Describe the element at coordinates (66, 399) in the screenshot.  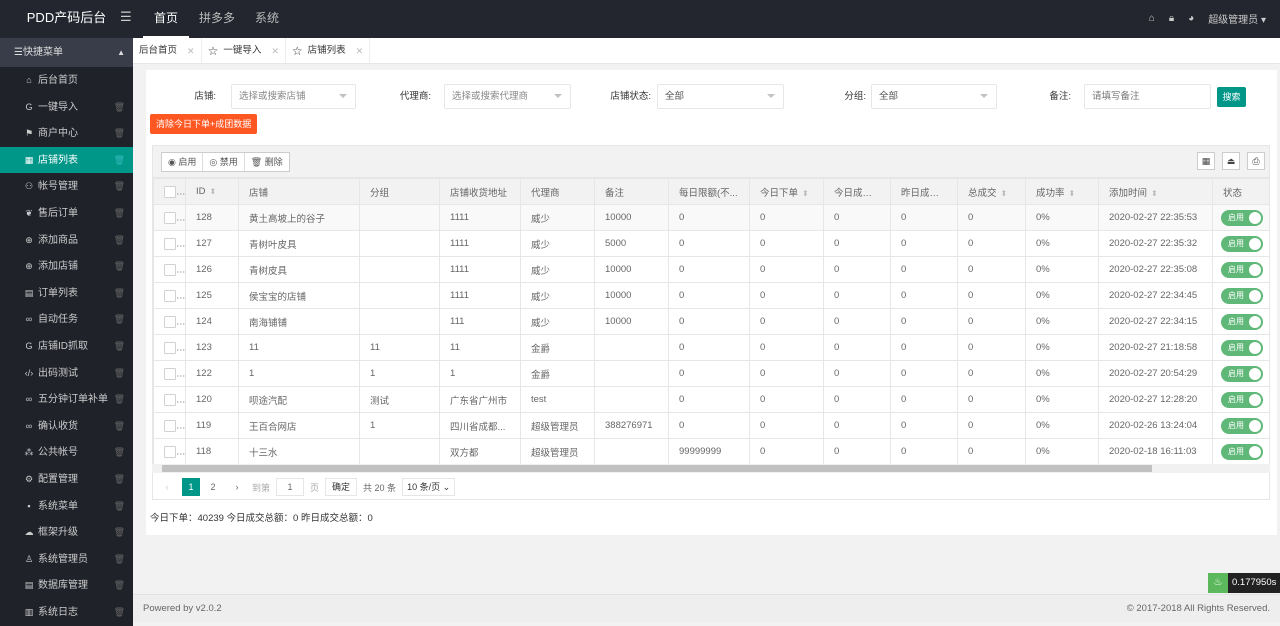
I see `sidebar-item: ∞ 五分钟订单补单 🗑︎` at that location.